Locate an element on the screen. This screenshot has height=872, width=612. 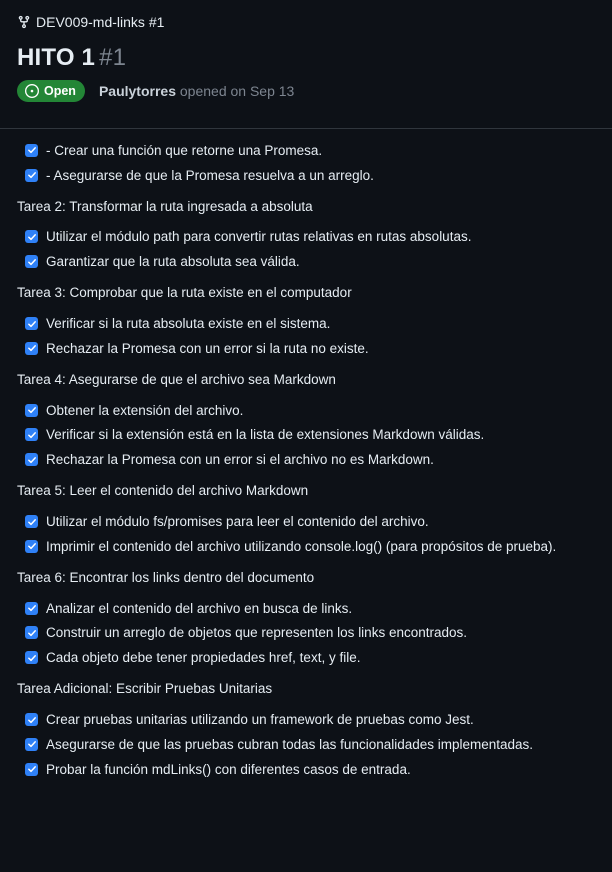
issue-opened-info: Paulytorres opened on Sep 13 is located at coordinates (196, 91).